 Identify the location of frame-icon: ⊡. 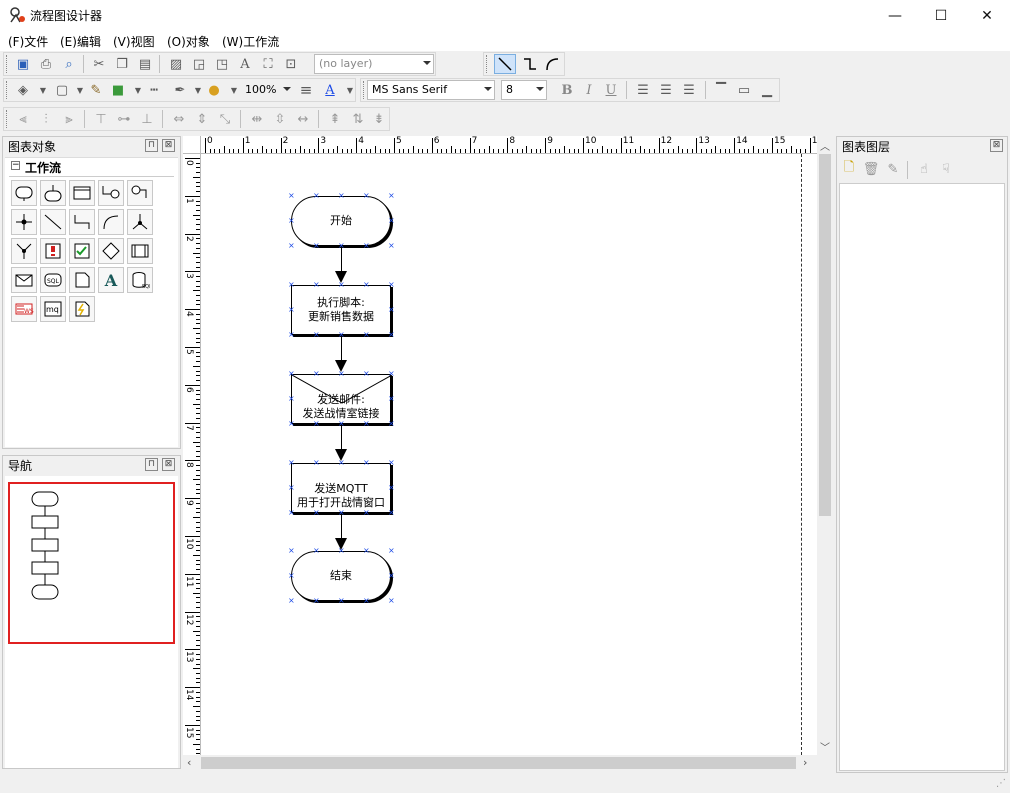
(291, 64).